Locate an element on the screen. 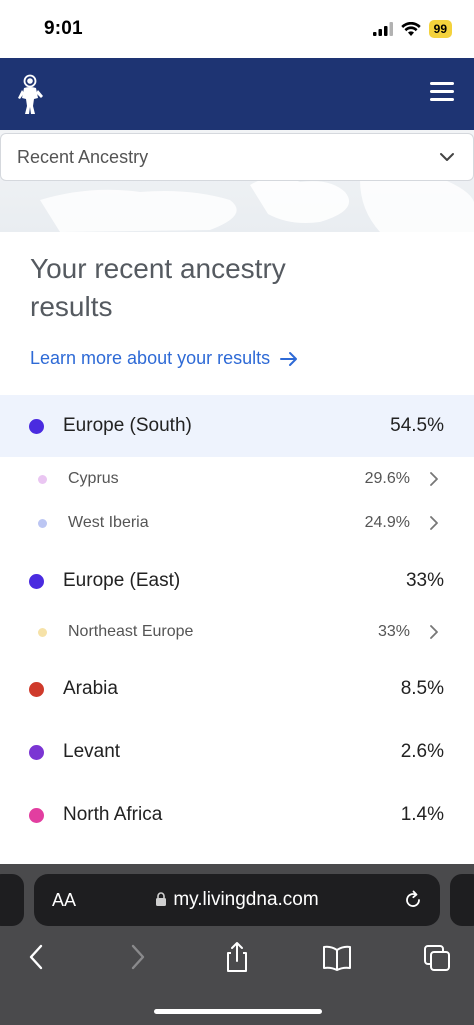 The image size is (474, 1025). region-percent: 54.5% is located at coordinates (417, 425).